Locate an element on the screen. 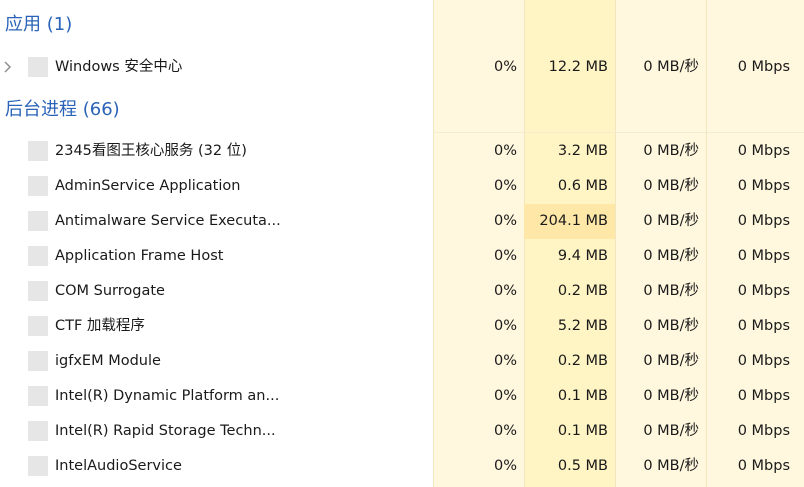 The width and height of the screenshot is (804, 487). memory-value: 3.2 MB is located at coordinates (582, 151).